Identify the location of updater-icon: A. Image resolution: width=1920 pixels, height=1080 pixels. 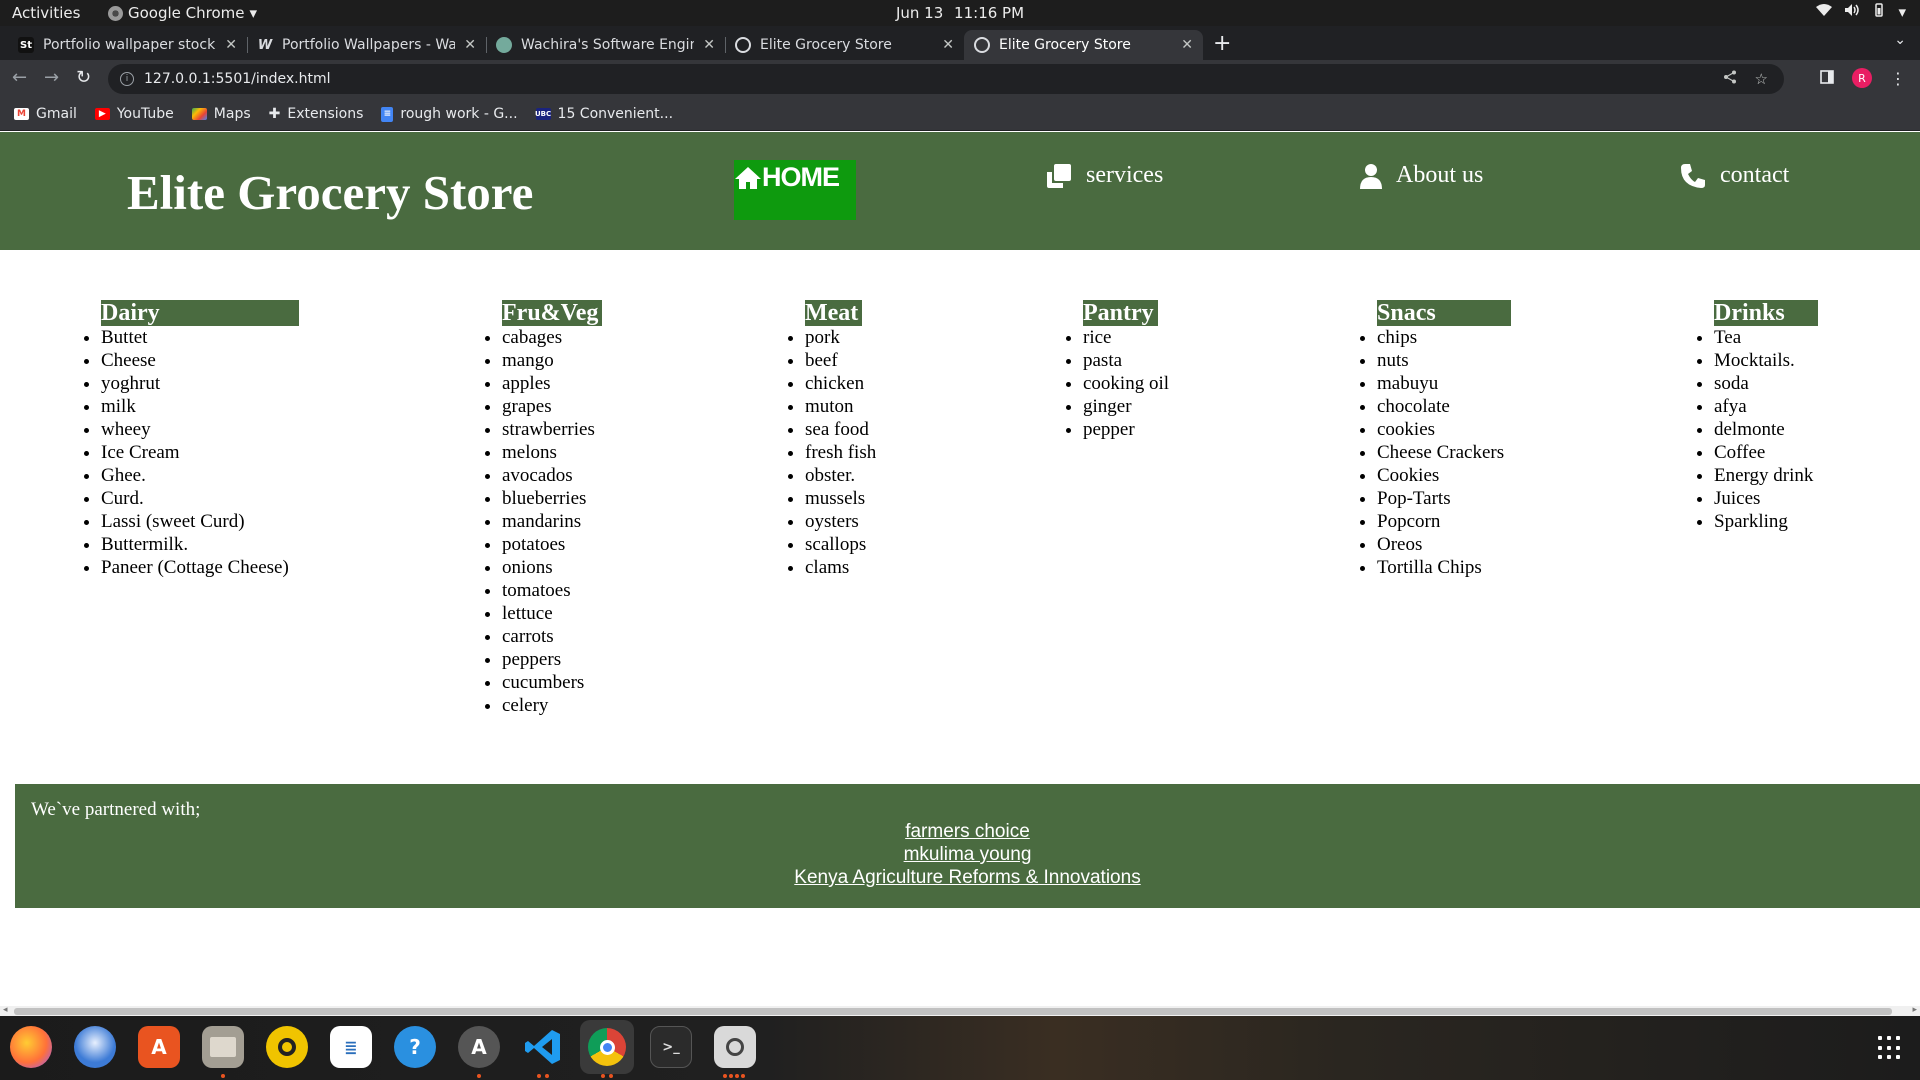
(479, 1047).